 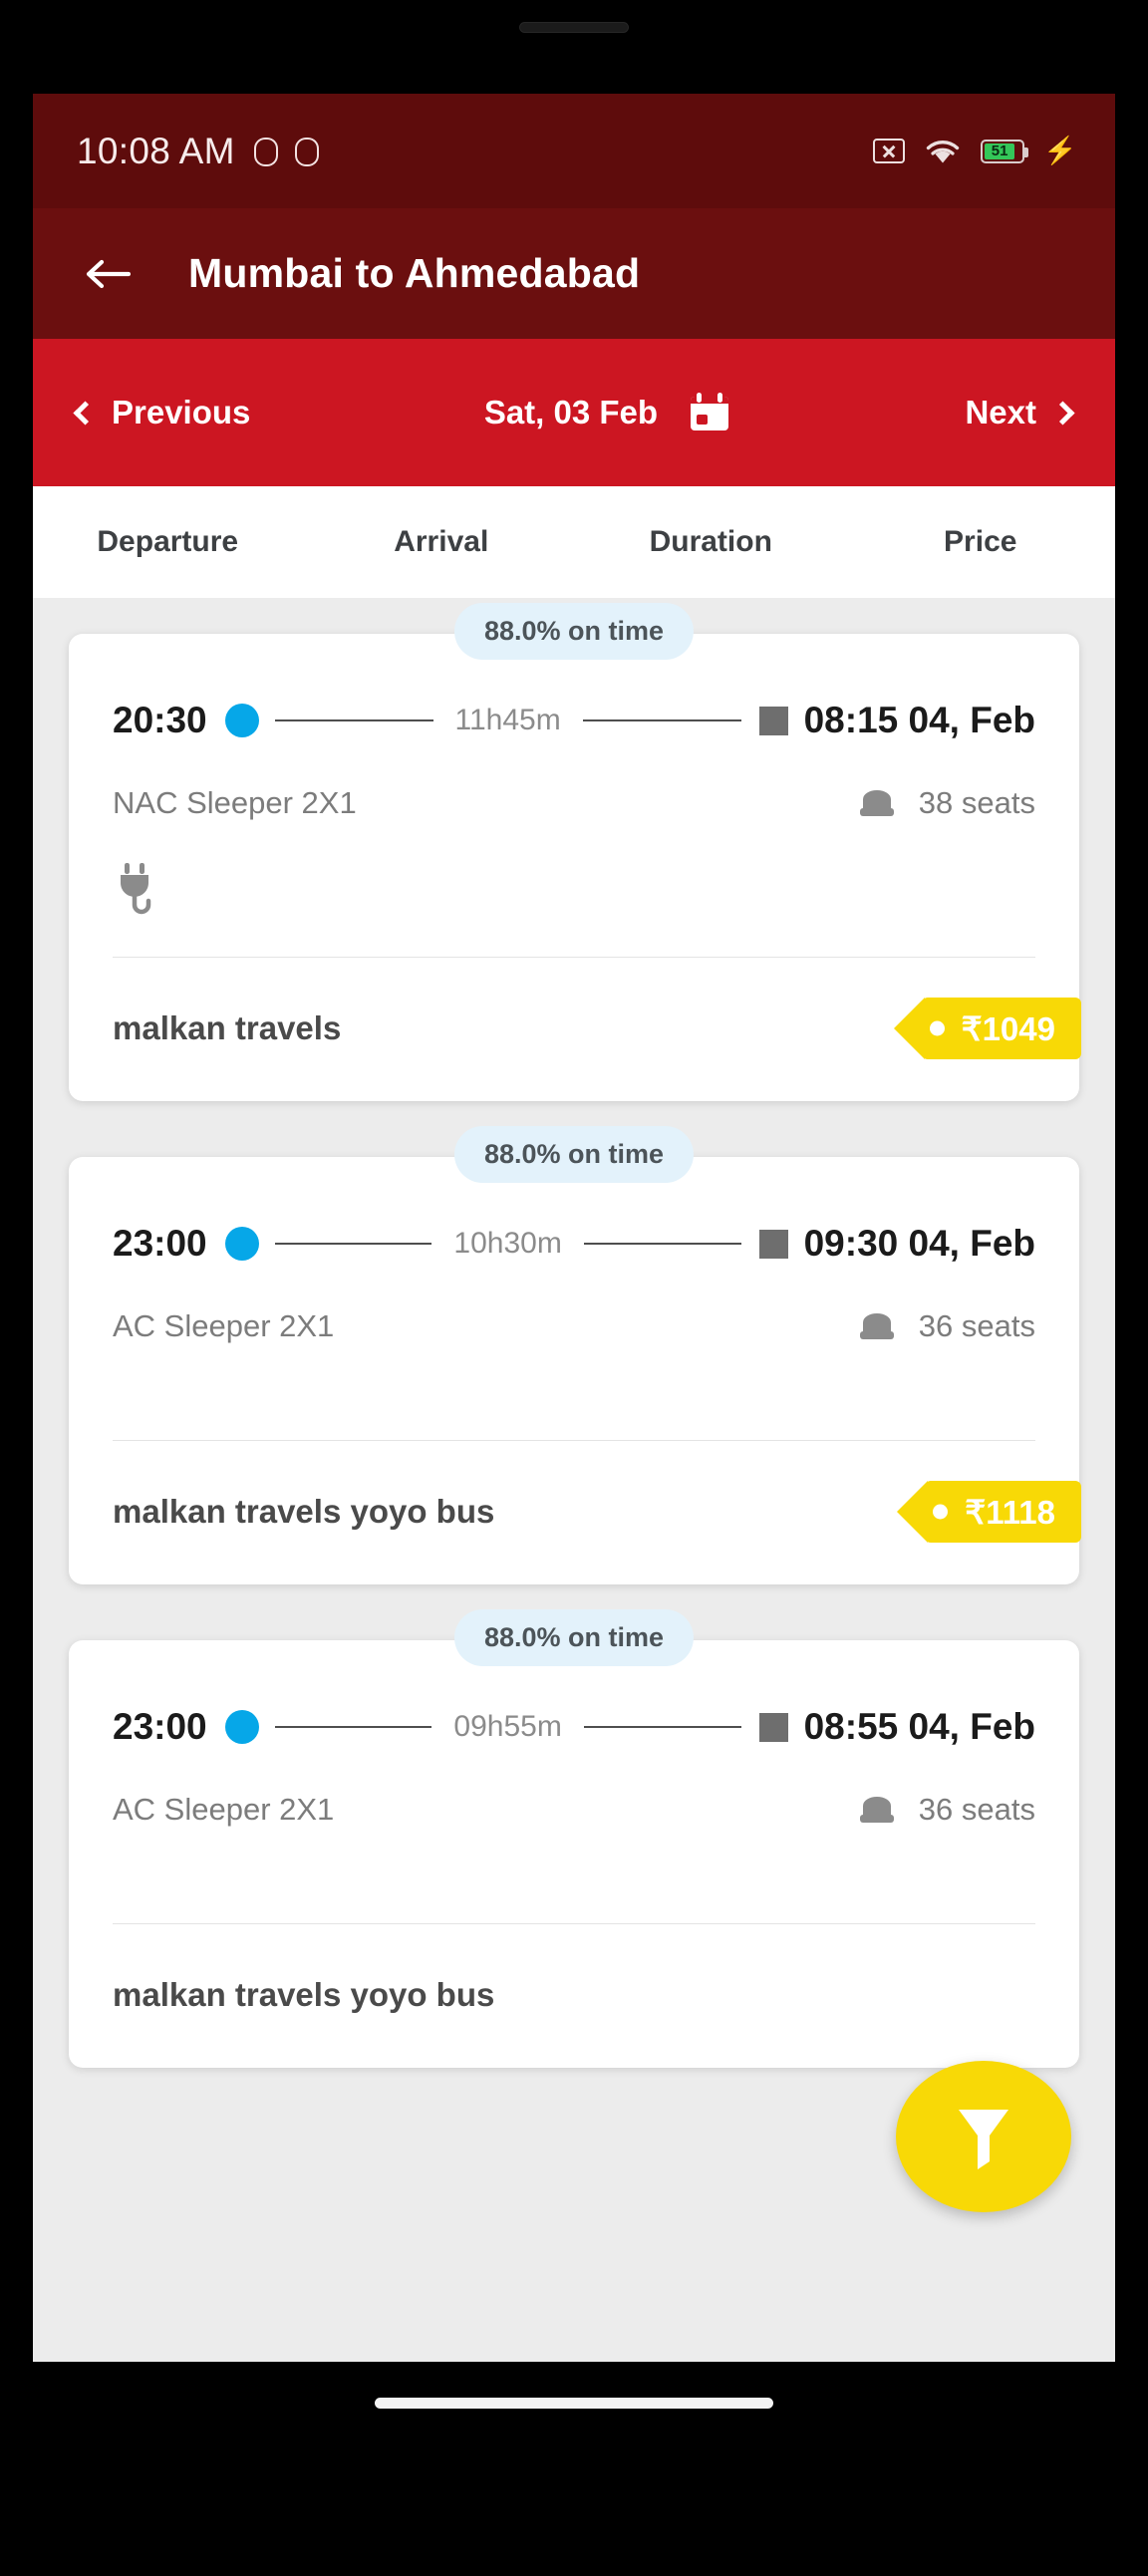 I want to click on operator-price-row: malkan travels yoyo bus ₹1118, so click(x=597, y=1512).